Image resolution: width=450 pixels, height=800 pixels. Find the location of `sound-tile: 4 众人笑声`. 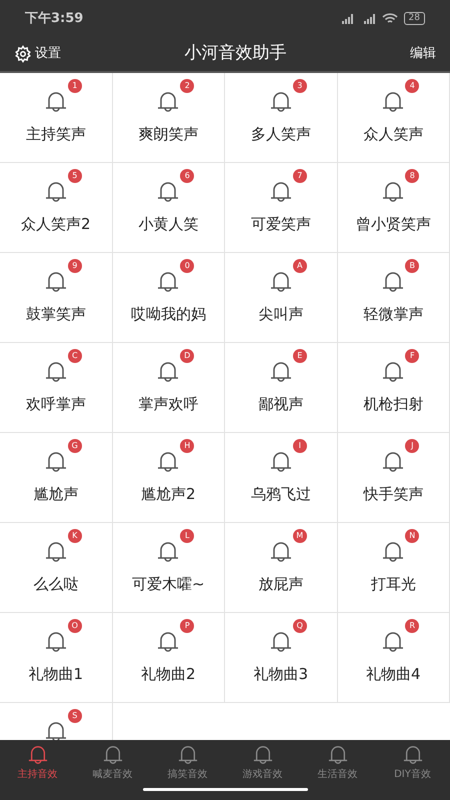

sound-tile: 4 众人笑声 is located at coordinates (394, 118).